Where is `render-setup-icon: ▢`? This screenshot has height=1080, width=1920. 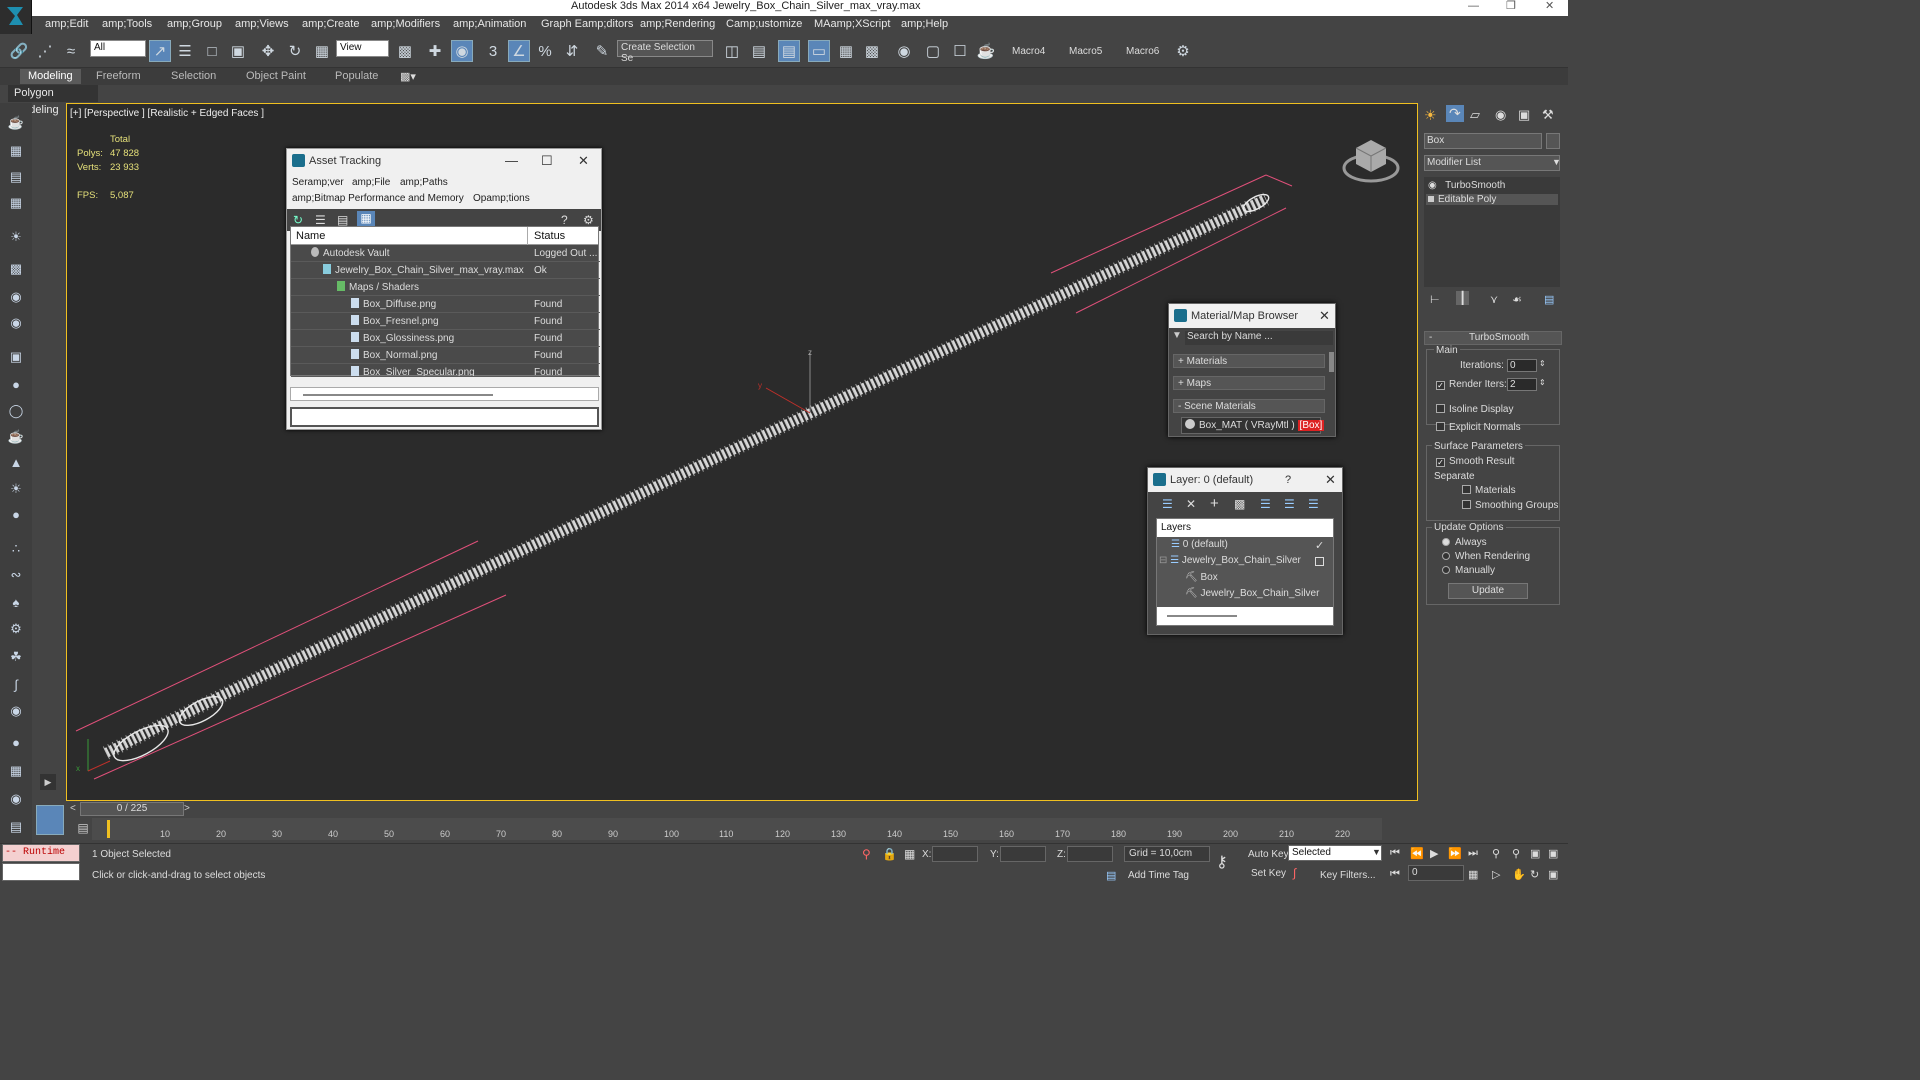 render-setup-icon: ▢ is located at coordinates (933, 51).